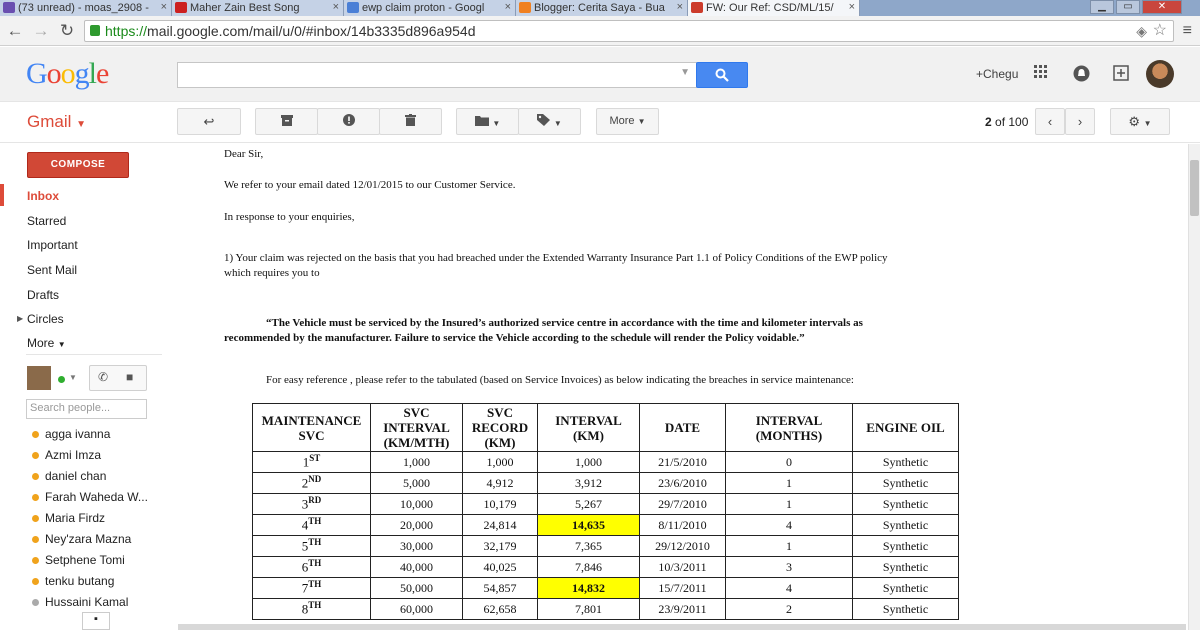 This screenshot has width=1200, height=630. What do you see at coordinates (311, 427) in the screenshot?
I see `column-header: MAINTENANCE SVC` at bounding box center [311, 427].